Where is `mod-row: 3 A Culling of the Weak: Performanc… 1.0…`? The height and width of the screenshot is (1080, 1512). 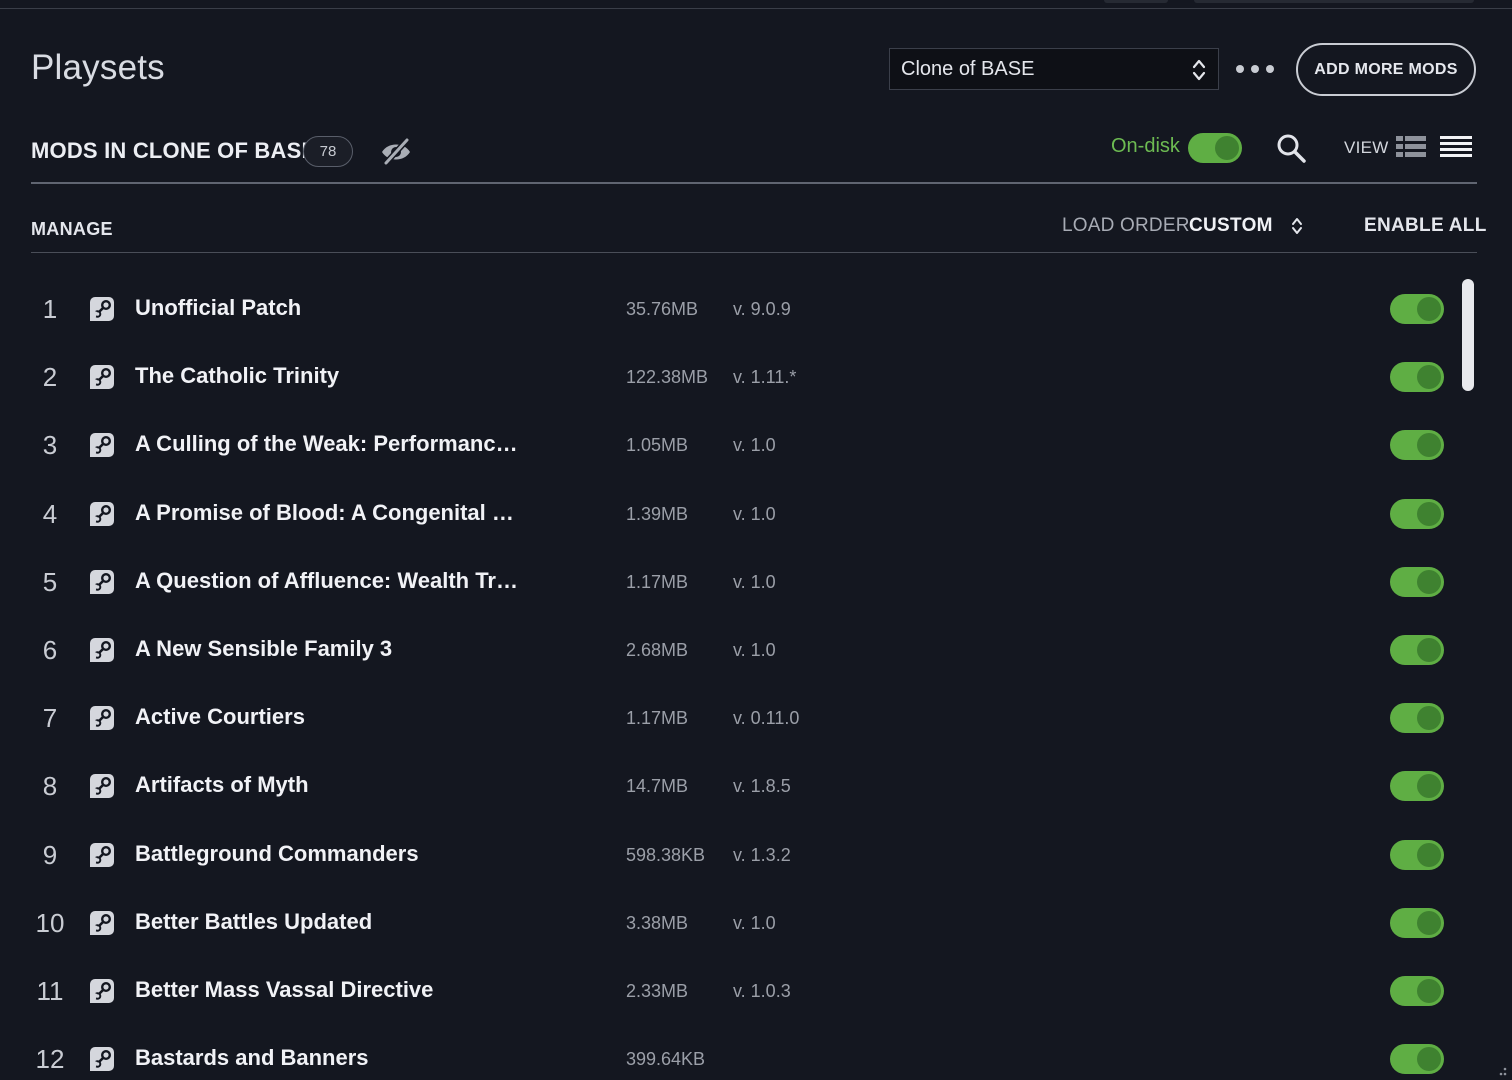 mod-row: 3 A Culling of the Weak: Performanc… 1.0… is located at coordinates (730, 446).